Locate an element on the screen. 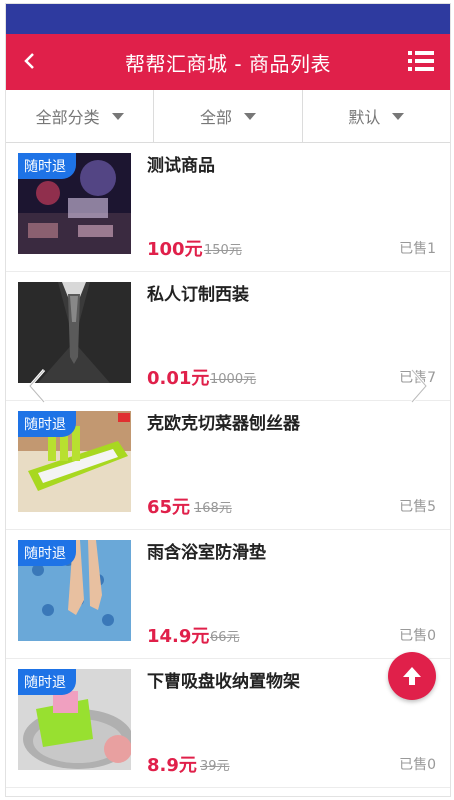 The height and width of the screenshot is (800, 454). product-sold-count: 已售1 is located at coordinates (417, 249).